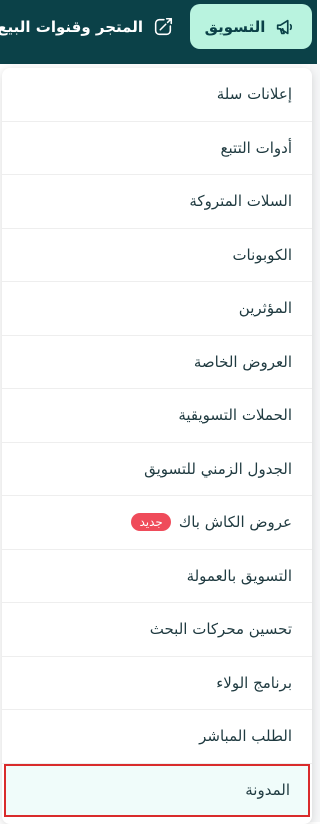 The image size is (320, 824). I want to click on menu-item-abandoned-carts: السلات المتروكة, so click(157, 202).